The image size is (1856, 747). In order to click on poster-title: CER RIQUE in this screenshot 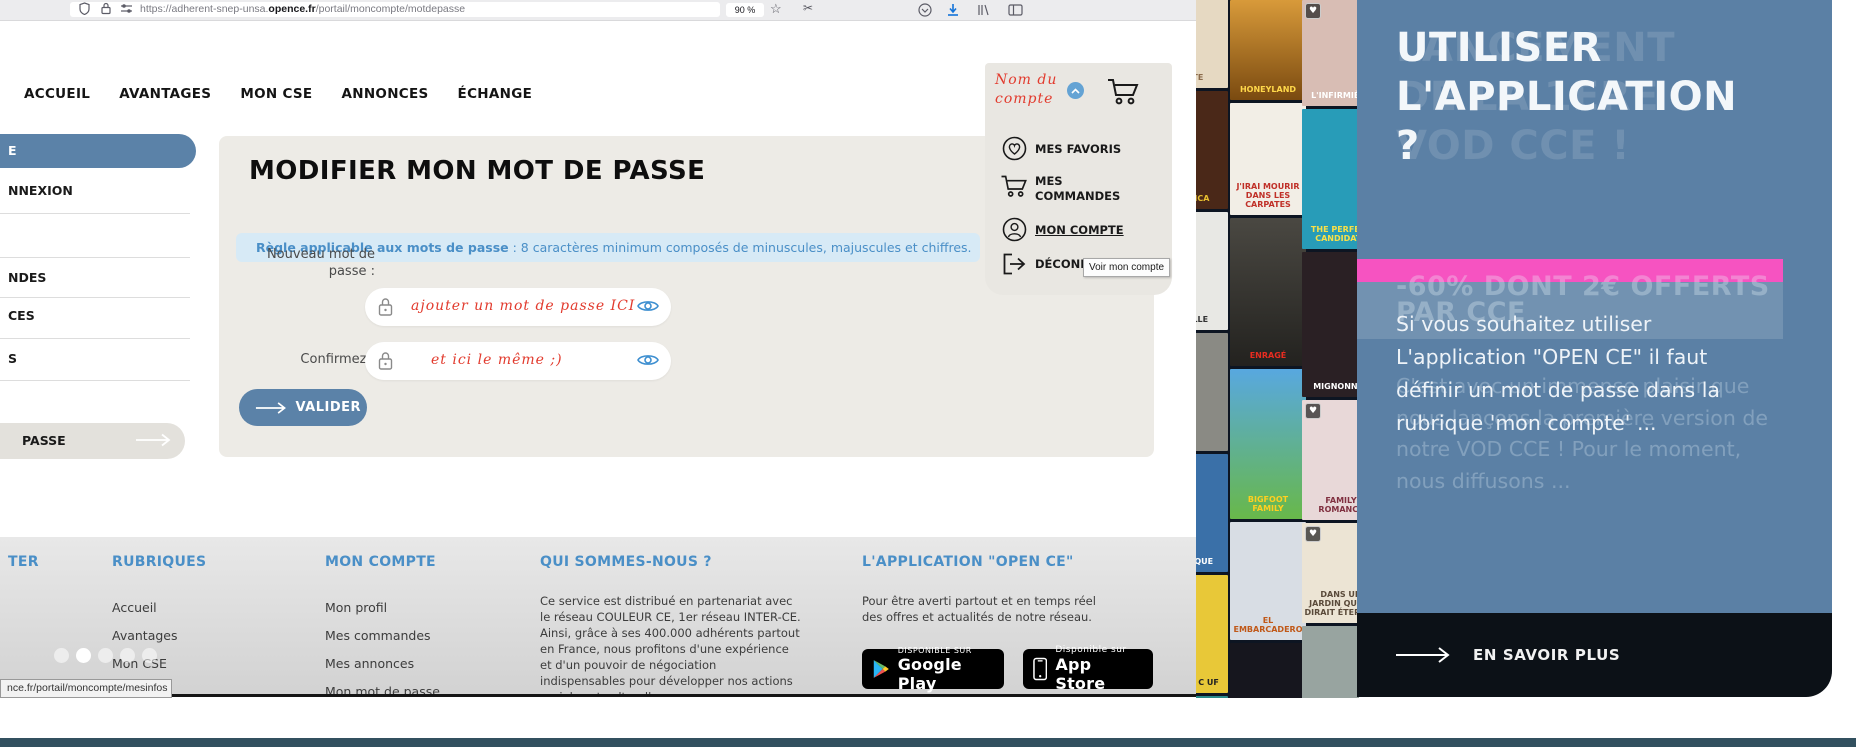, I will do `click(1205, 561)`.